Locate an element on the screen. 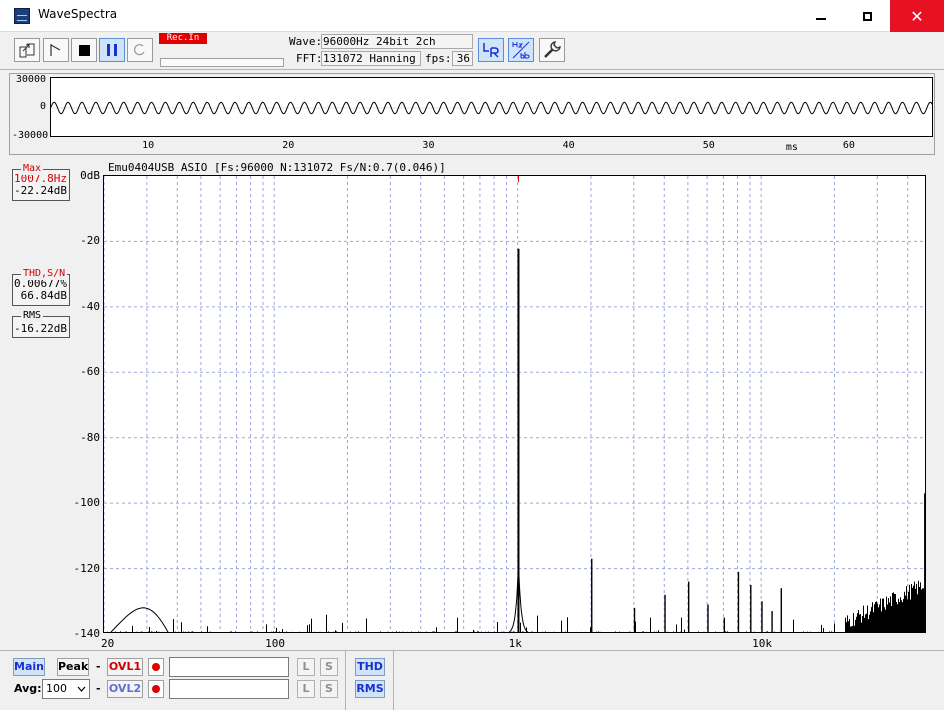 This screenshot has width=944, height=710. close-button: ✕ is located at coordinates (917, 16).